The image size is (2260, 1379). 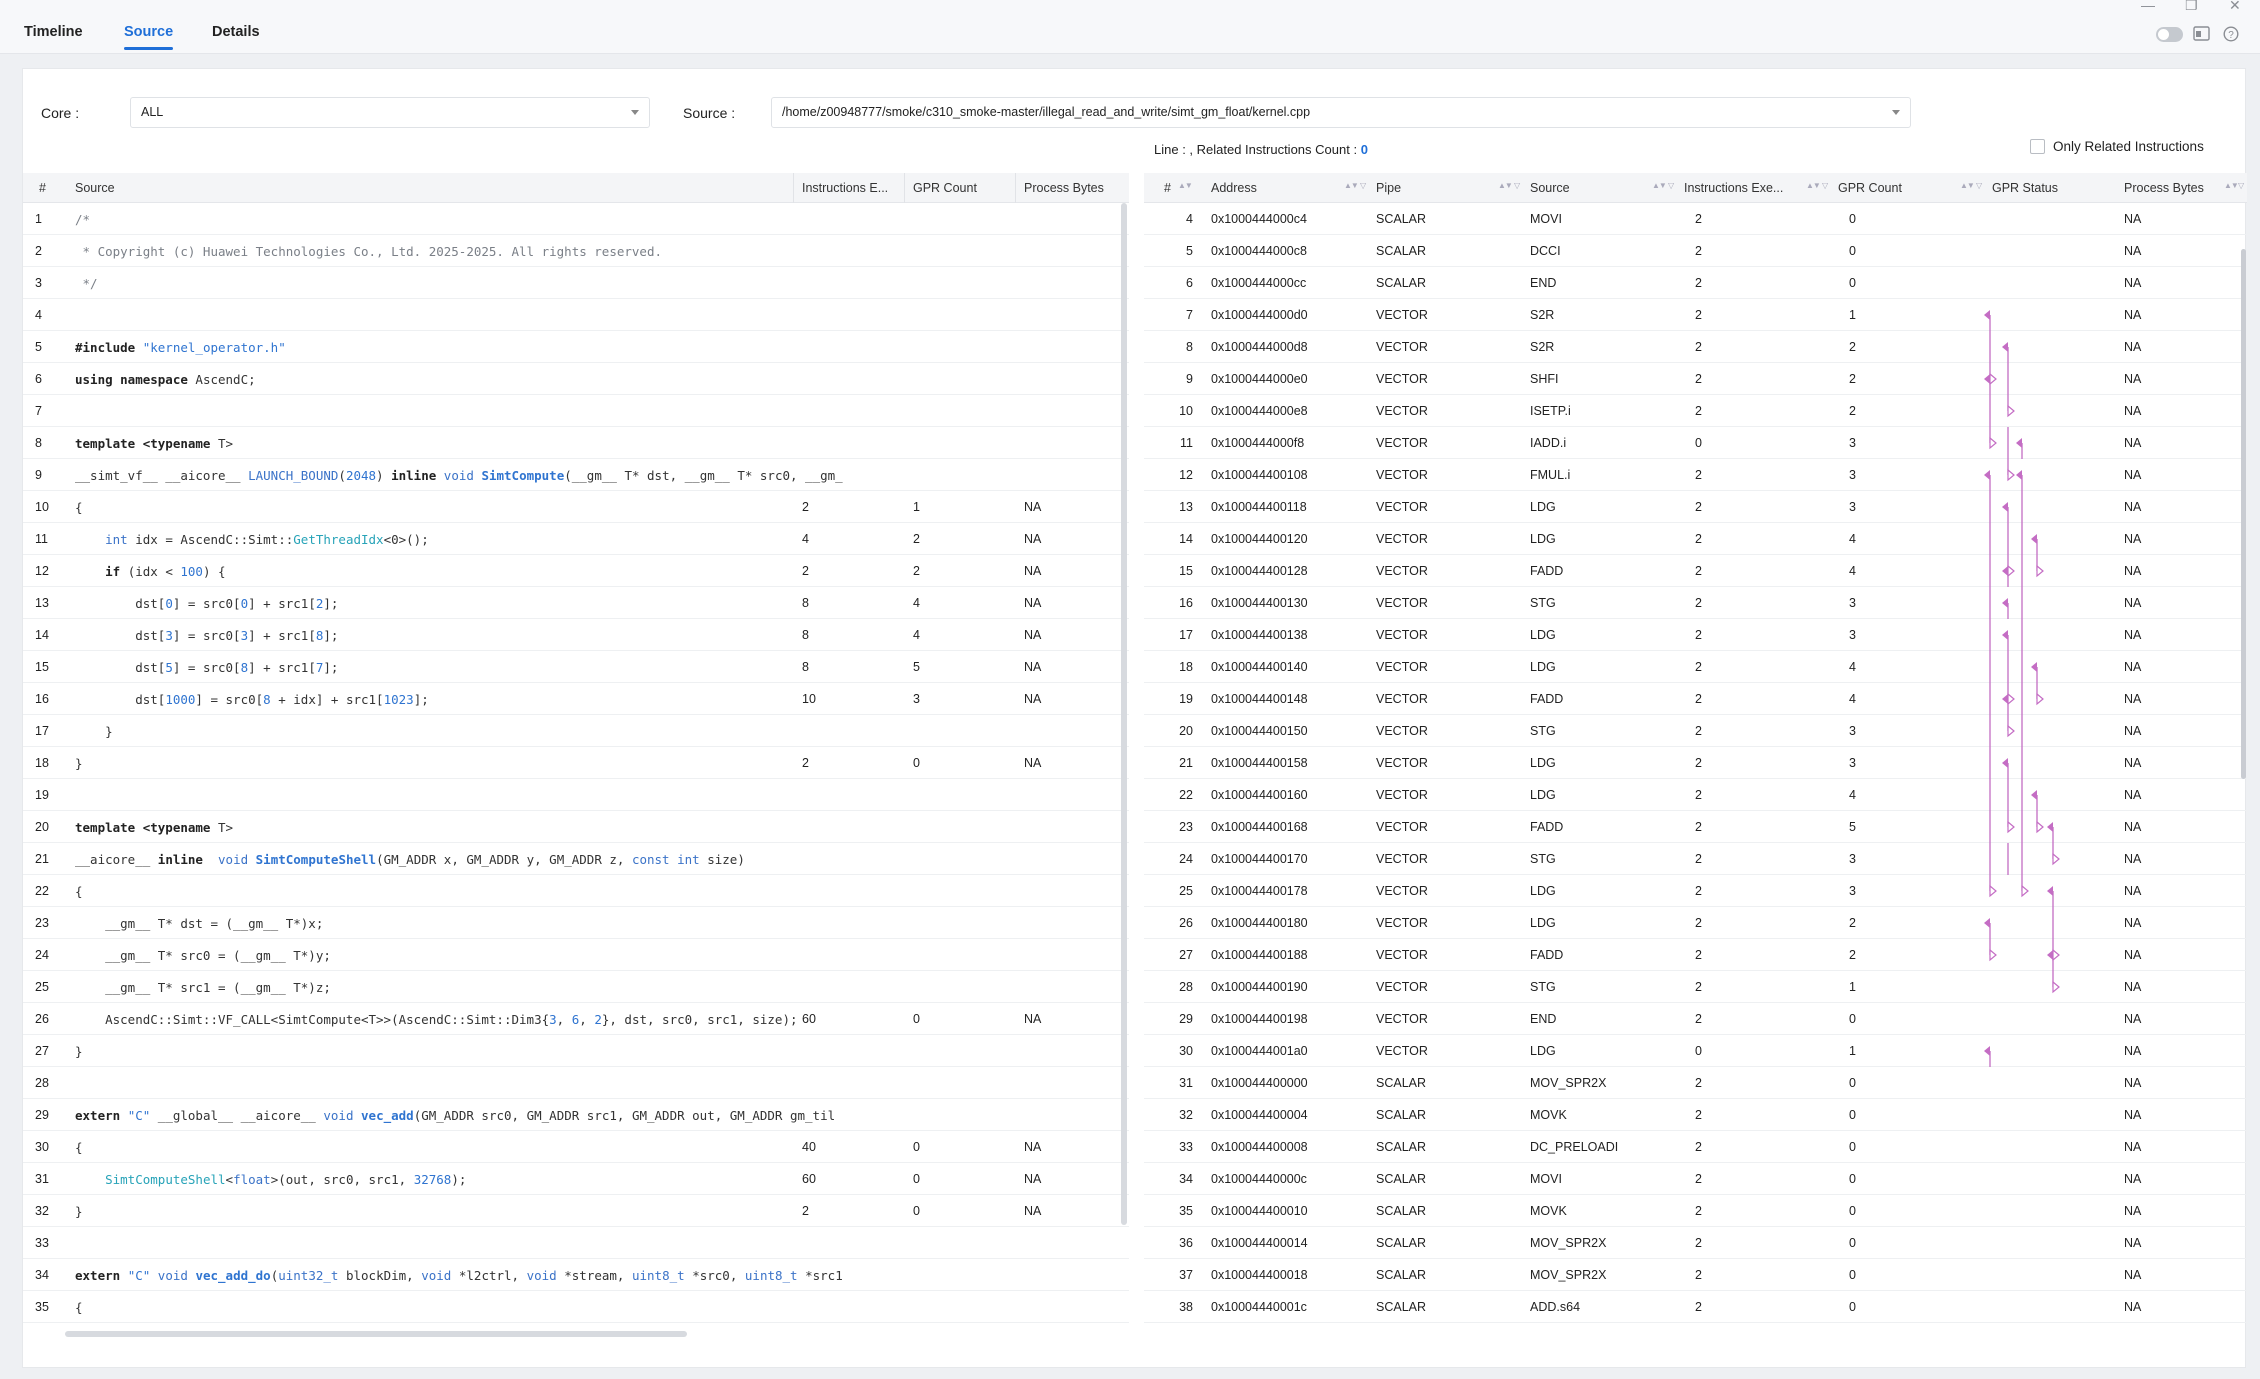 What do you see at coordinates (1695, 731) in the screenshot?
I see `instruction-row: 20 0x100044400150 VECTOR STG 2 3 NA` at bounding box center [1695, 731].